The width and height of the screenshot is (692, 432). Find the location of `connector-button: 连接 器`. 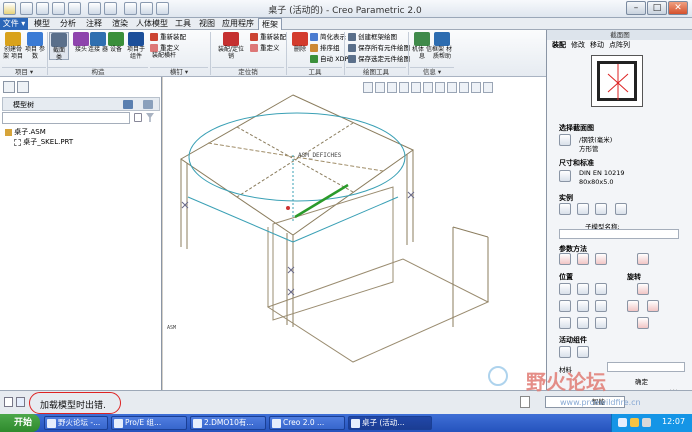

connector-button: 连接 器 is located at coordinates (98, 46).